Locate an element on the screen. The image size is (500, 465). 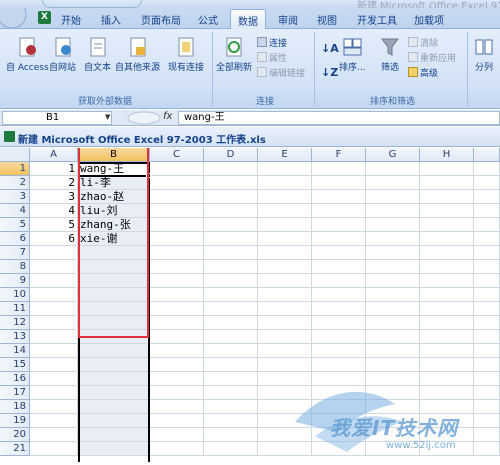
column-header-f: F is located at coordinates (339, 155).